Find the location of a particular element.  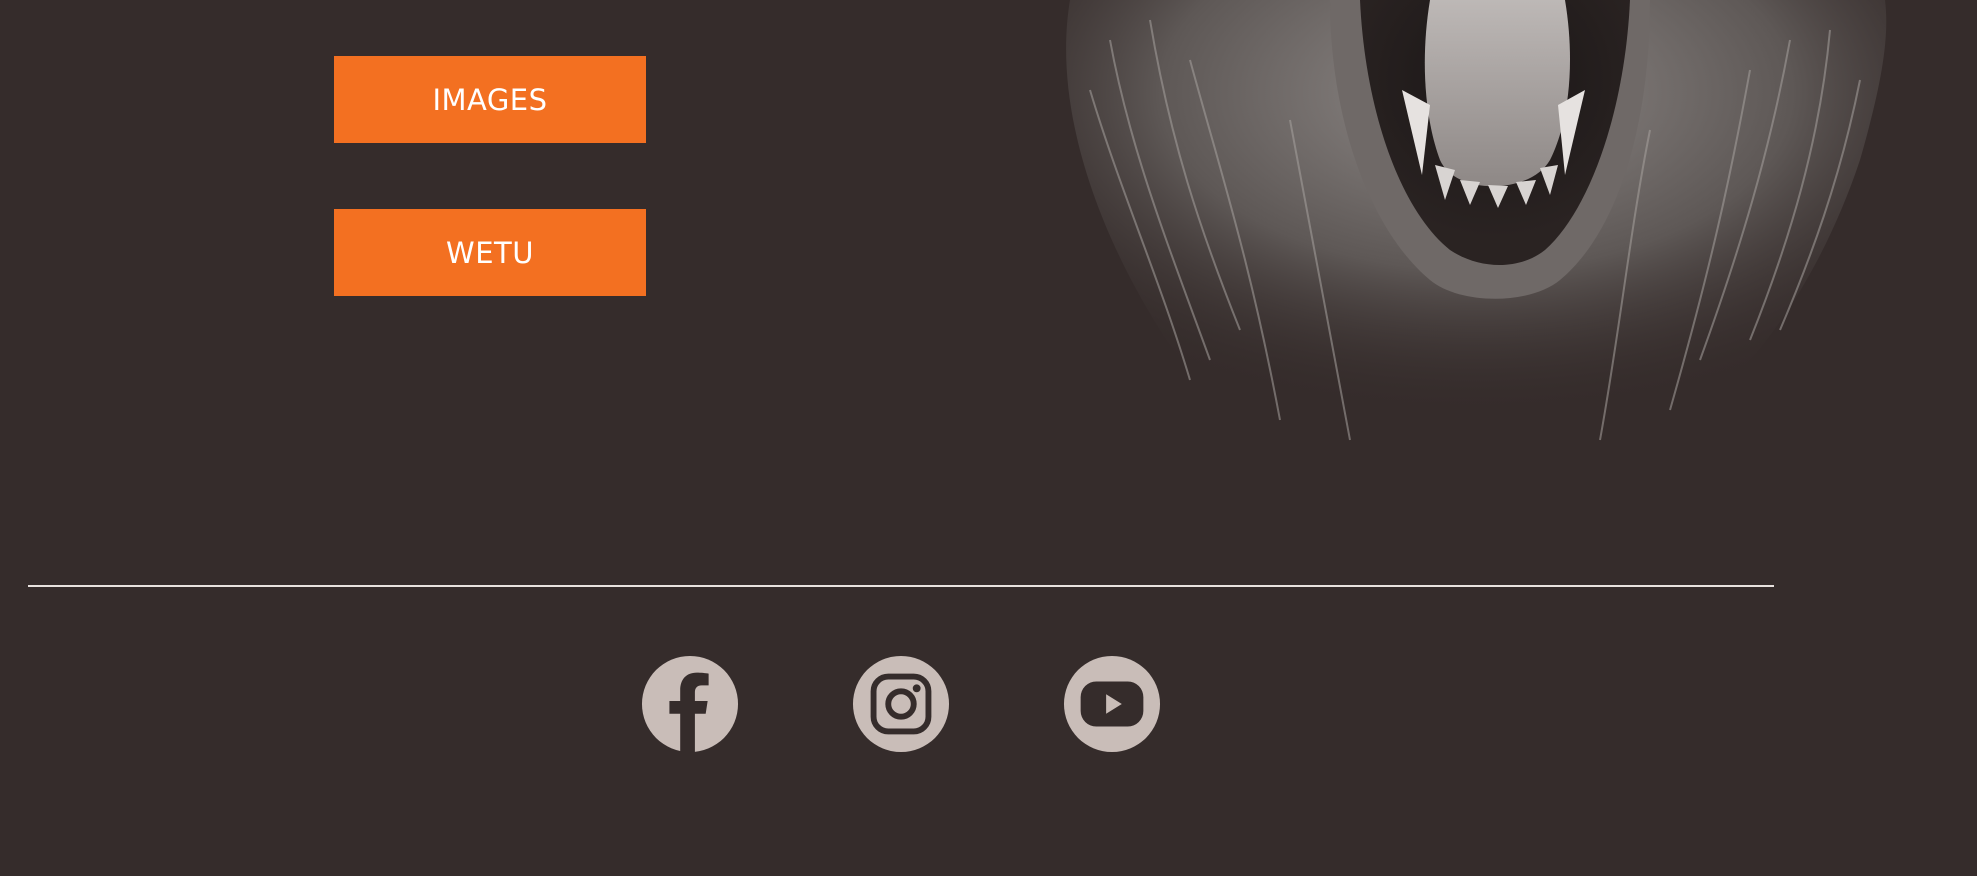

youtube-icon is located at coordinates (1112, 704).